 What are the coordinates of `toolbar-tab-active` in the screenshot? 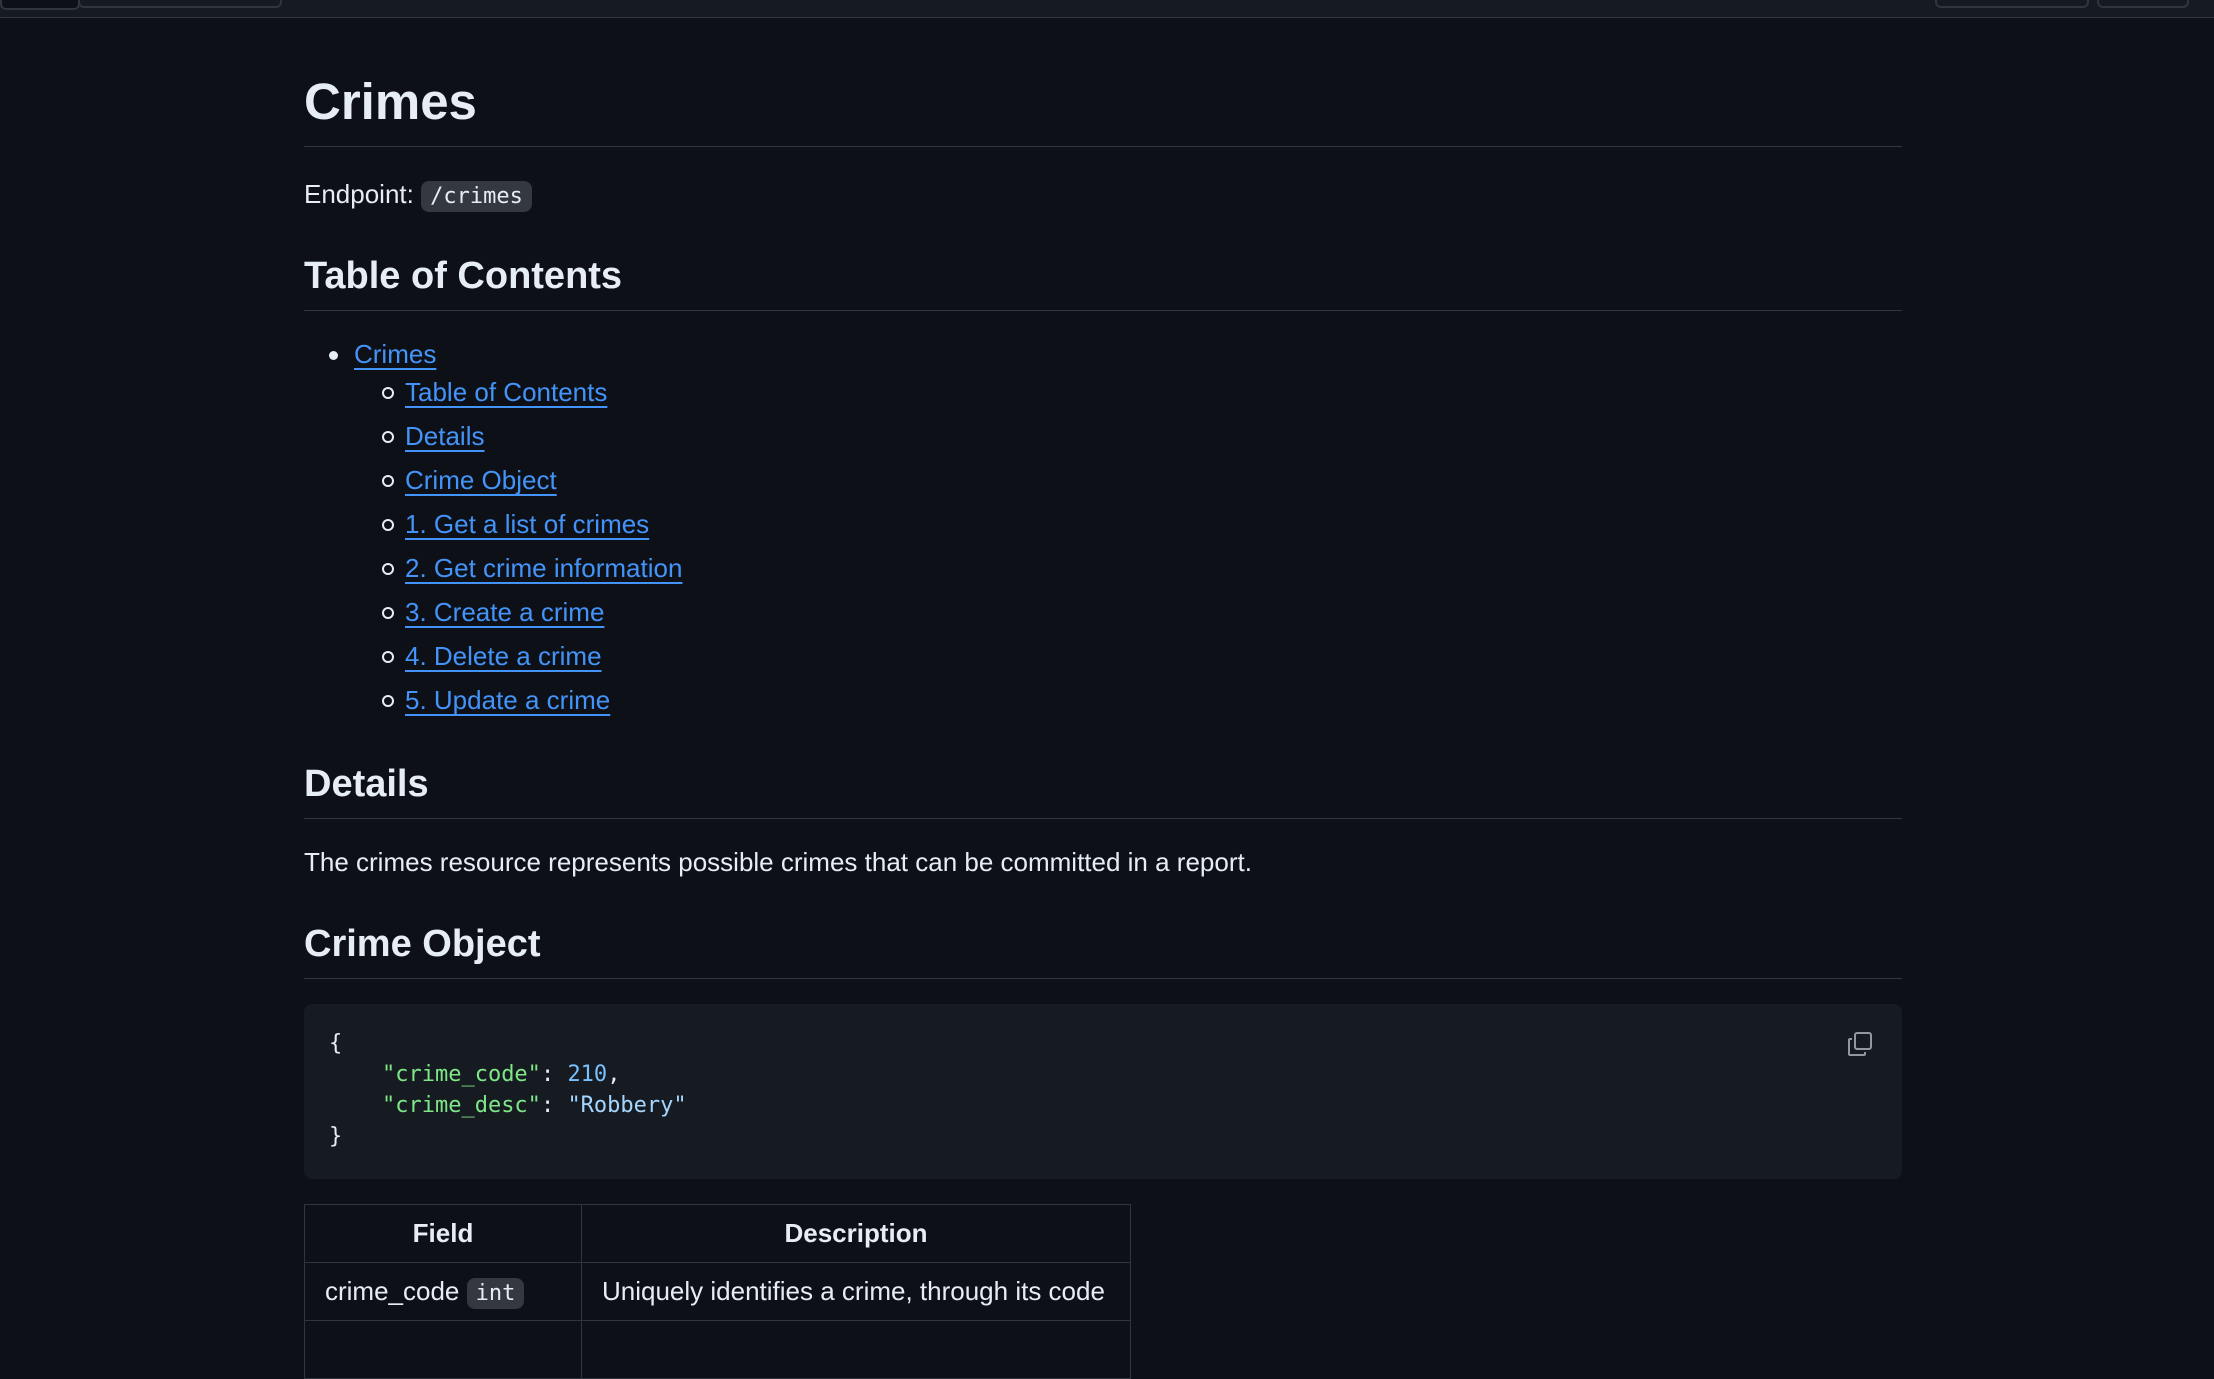 It's located at (40, 5).